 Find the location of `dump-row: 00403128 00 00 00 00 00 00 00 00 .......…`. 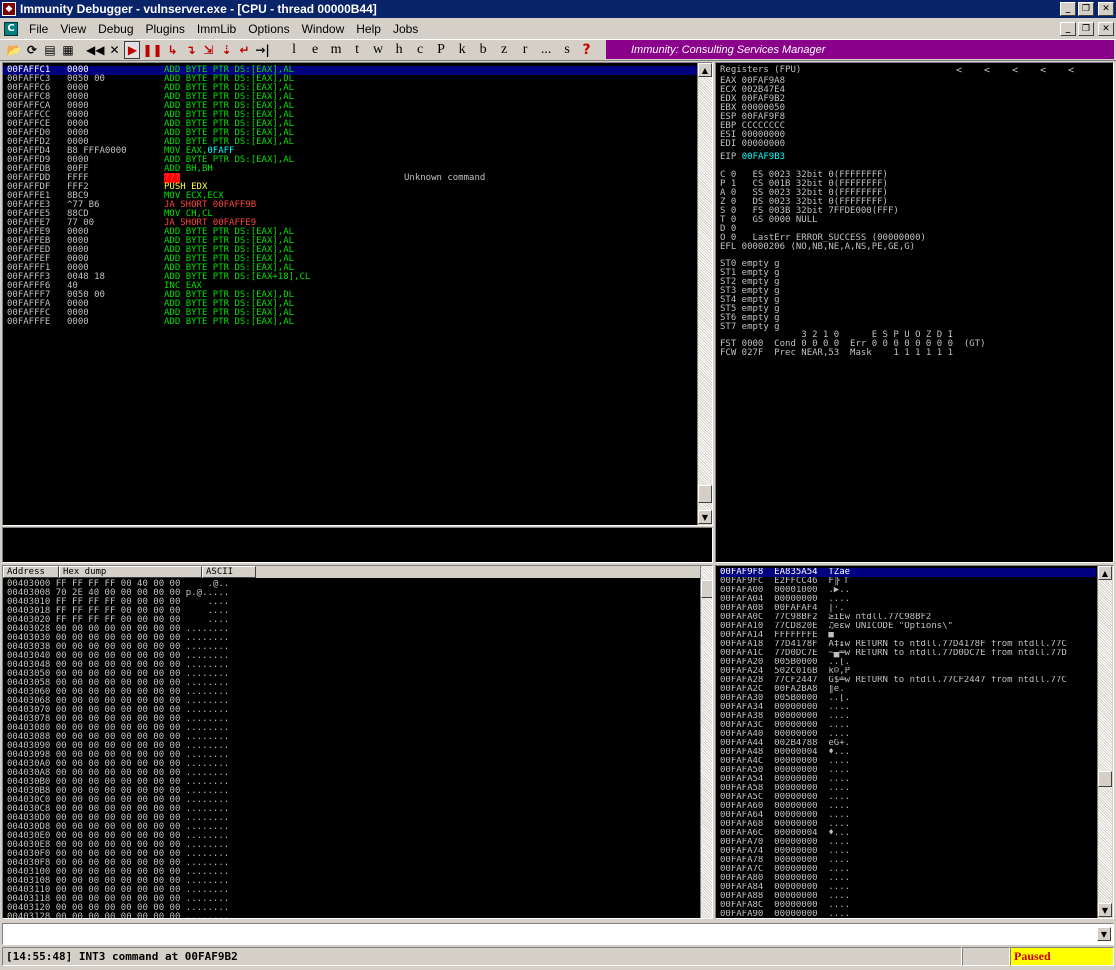

dump-row: 00403128 00 00 00 00 00 00 00 00 .......… is located at coordinates (118, 916).